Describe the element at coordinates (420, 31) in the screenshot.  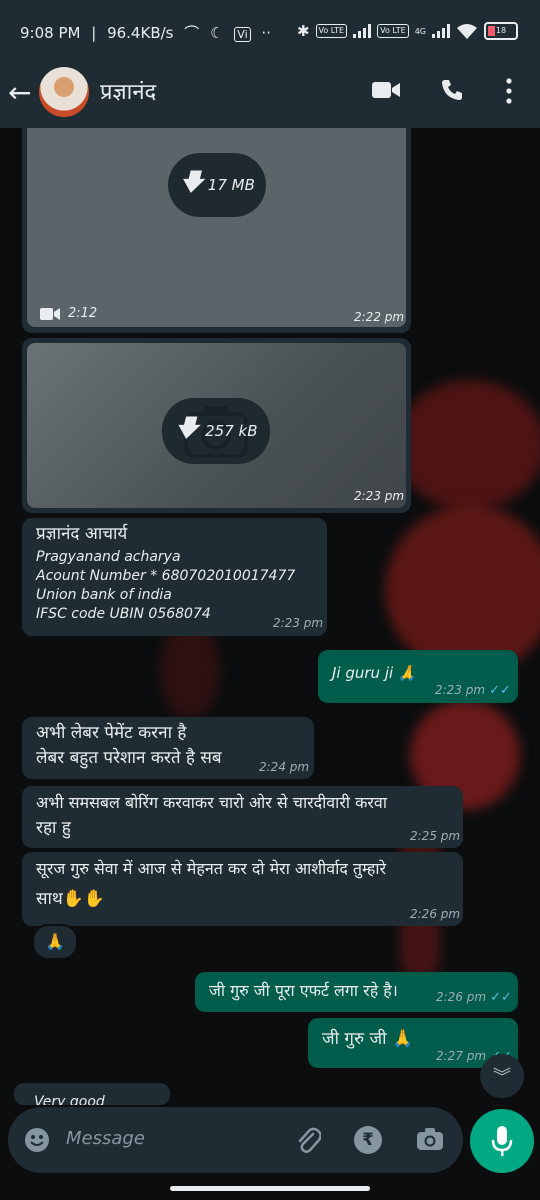
I see `network-type: 4G` at that location.